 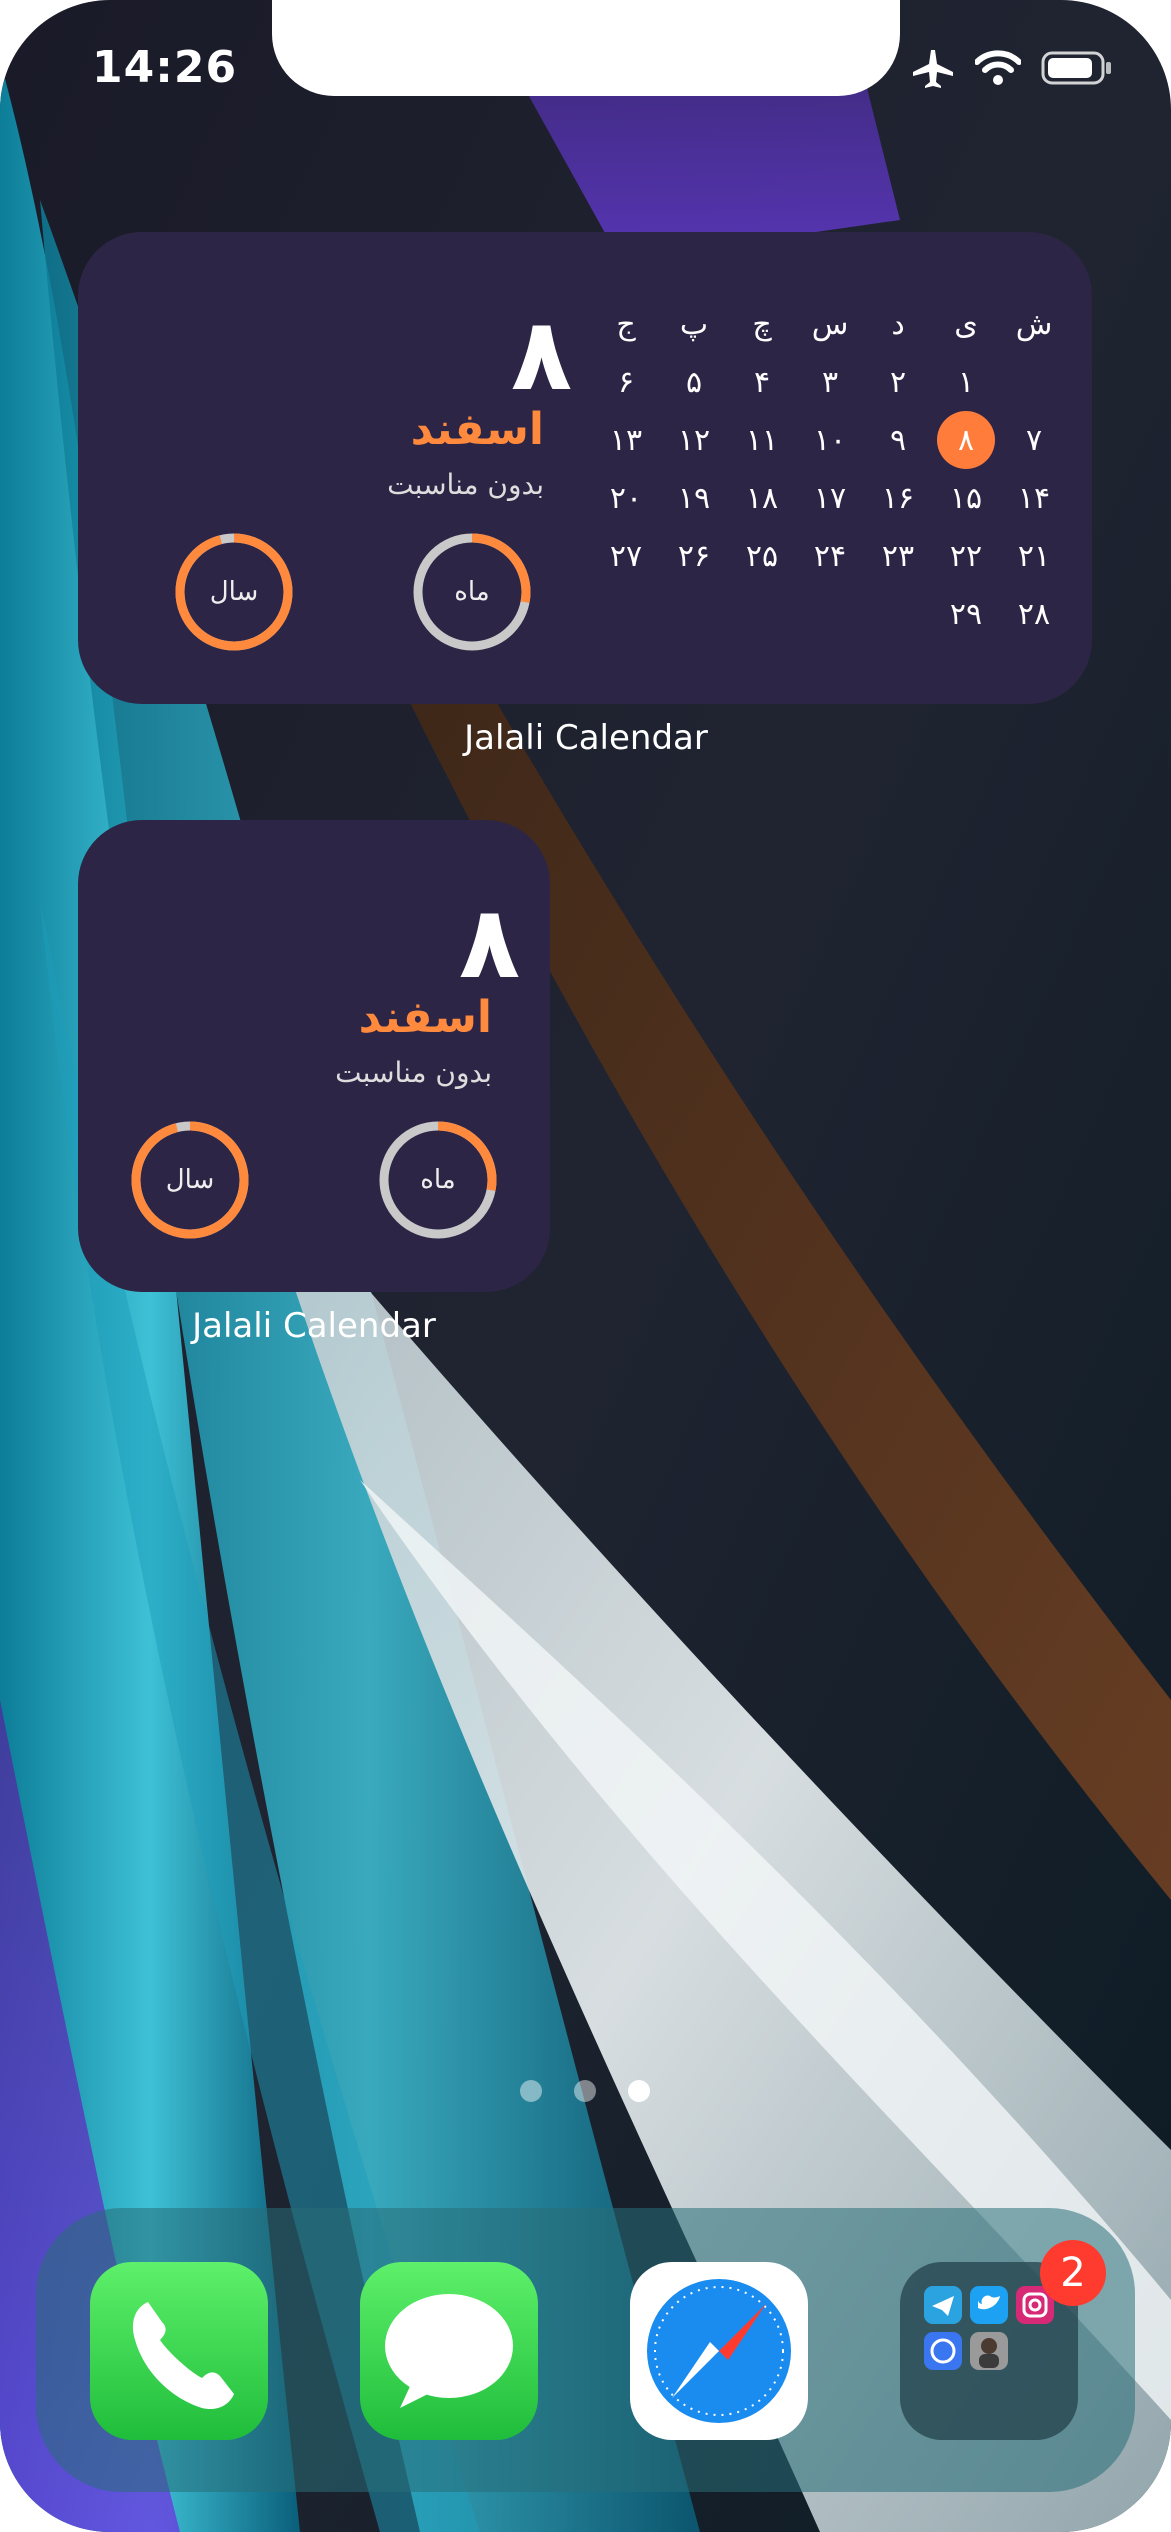 I want to click on calendar-day: ۱۸, so click(x=762, y=498).